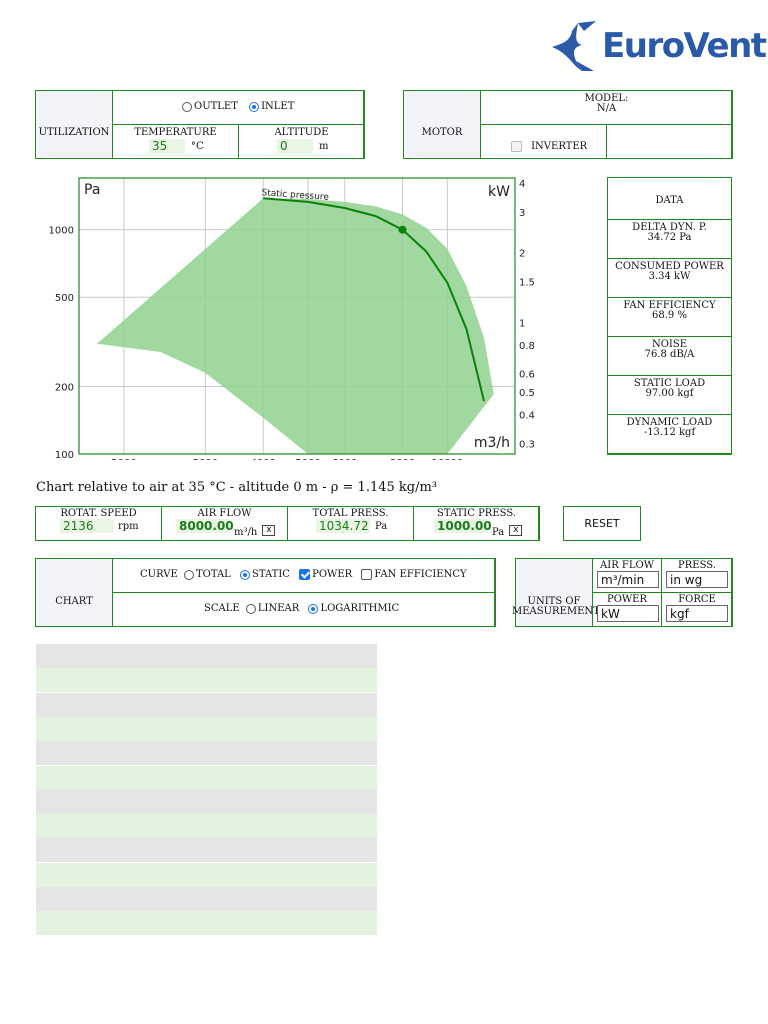 The height and width of the screenshot is (1024, 768). Describe the element at coordinates (304, 609) in the screenshot. I see `scale-options-cell: SCALE LINEAR LOGARITHMIC` at that location.